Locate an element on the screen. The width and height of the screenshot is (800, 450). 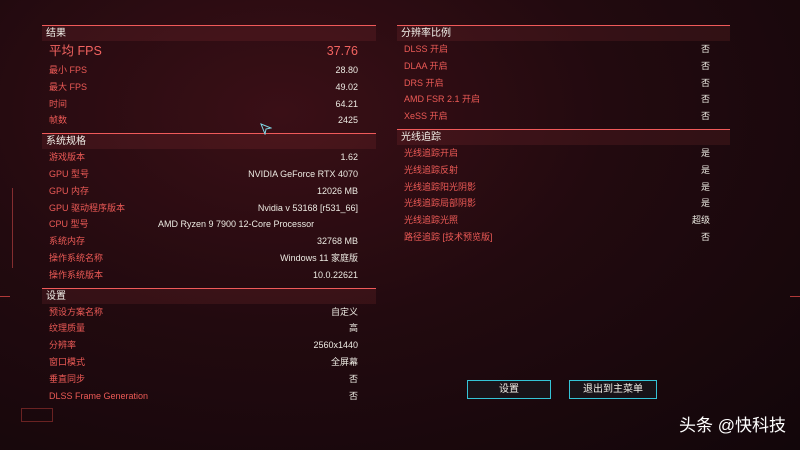
resolution-scaling-row: DLSS 开启 否 is located at coordinates (563, 49).